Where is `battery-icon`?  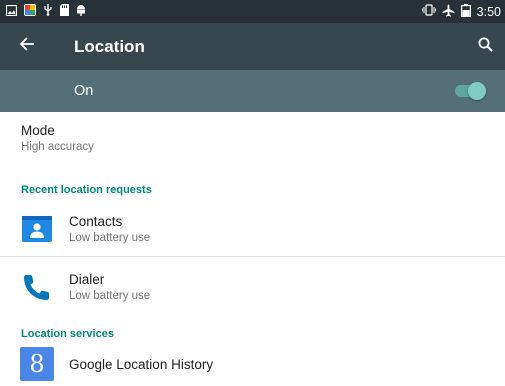
battery-icon is located at coordinates (465, 11).